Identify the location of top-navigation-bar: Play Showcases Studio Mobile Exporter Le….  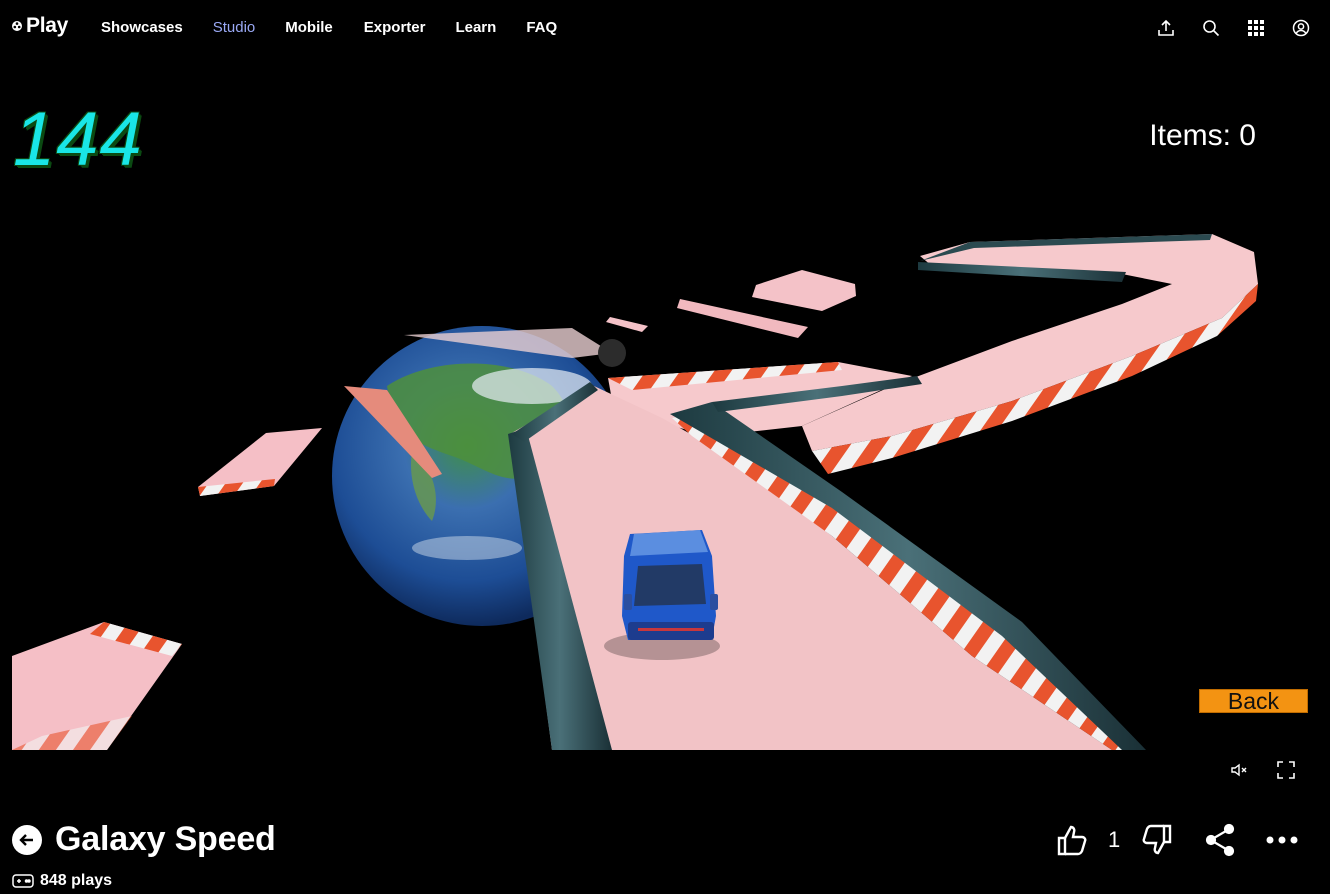
(665, 28).